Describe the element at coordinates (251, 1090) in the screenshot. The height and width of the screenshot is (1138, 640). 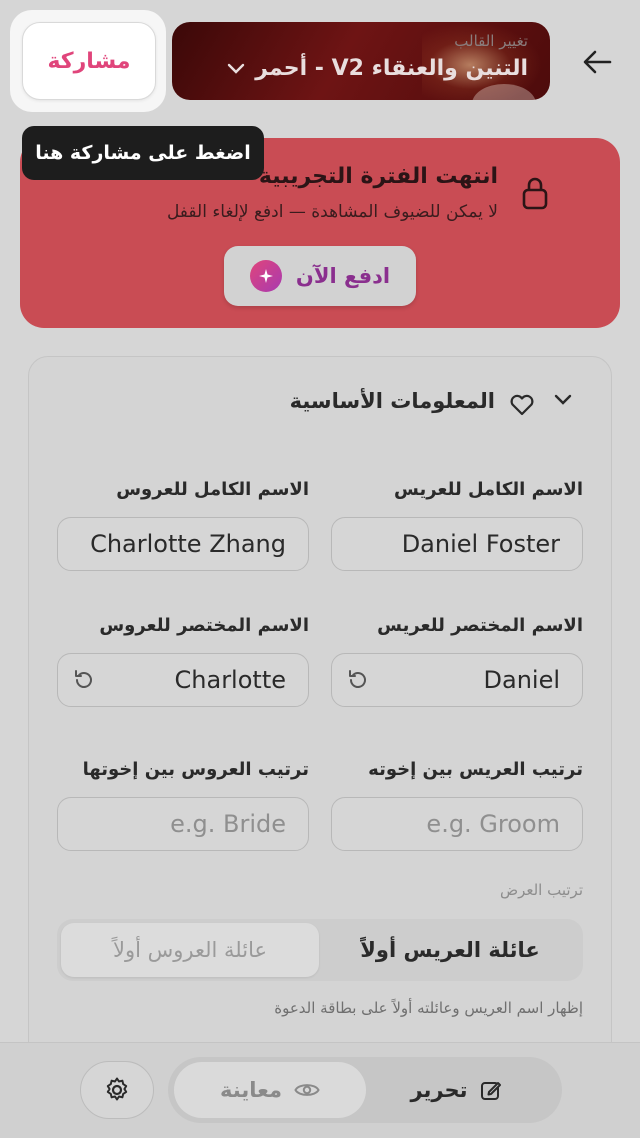
I see `preview-label: معاينة` at that location.